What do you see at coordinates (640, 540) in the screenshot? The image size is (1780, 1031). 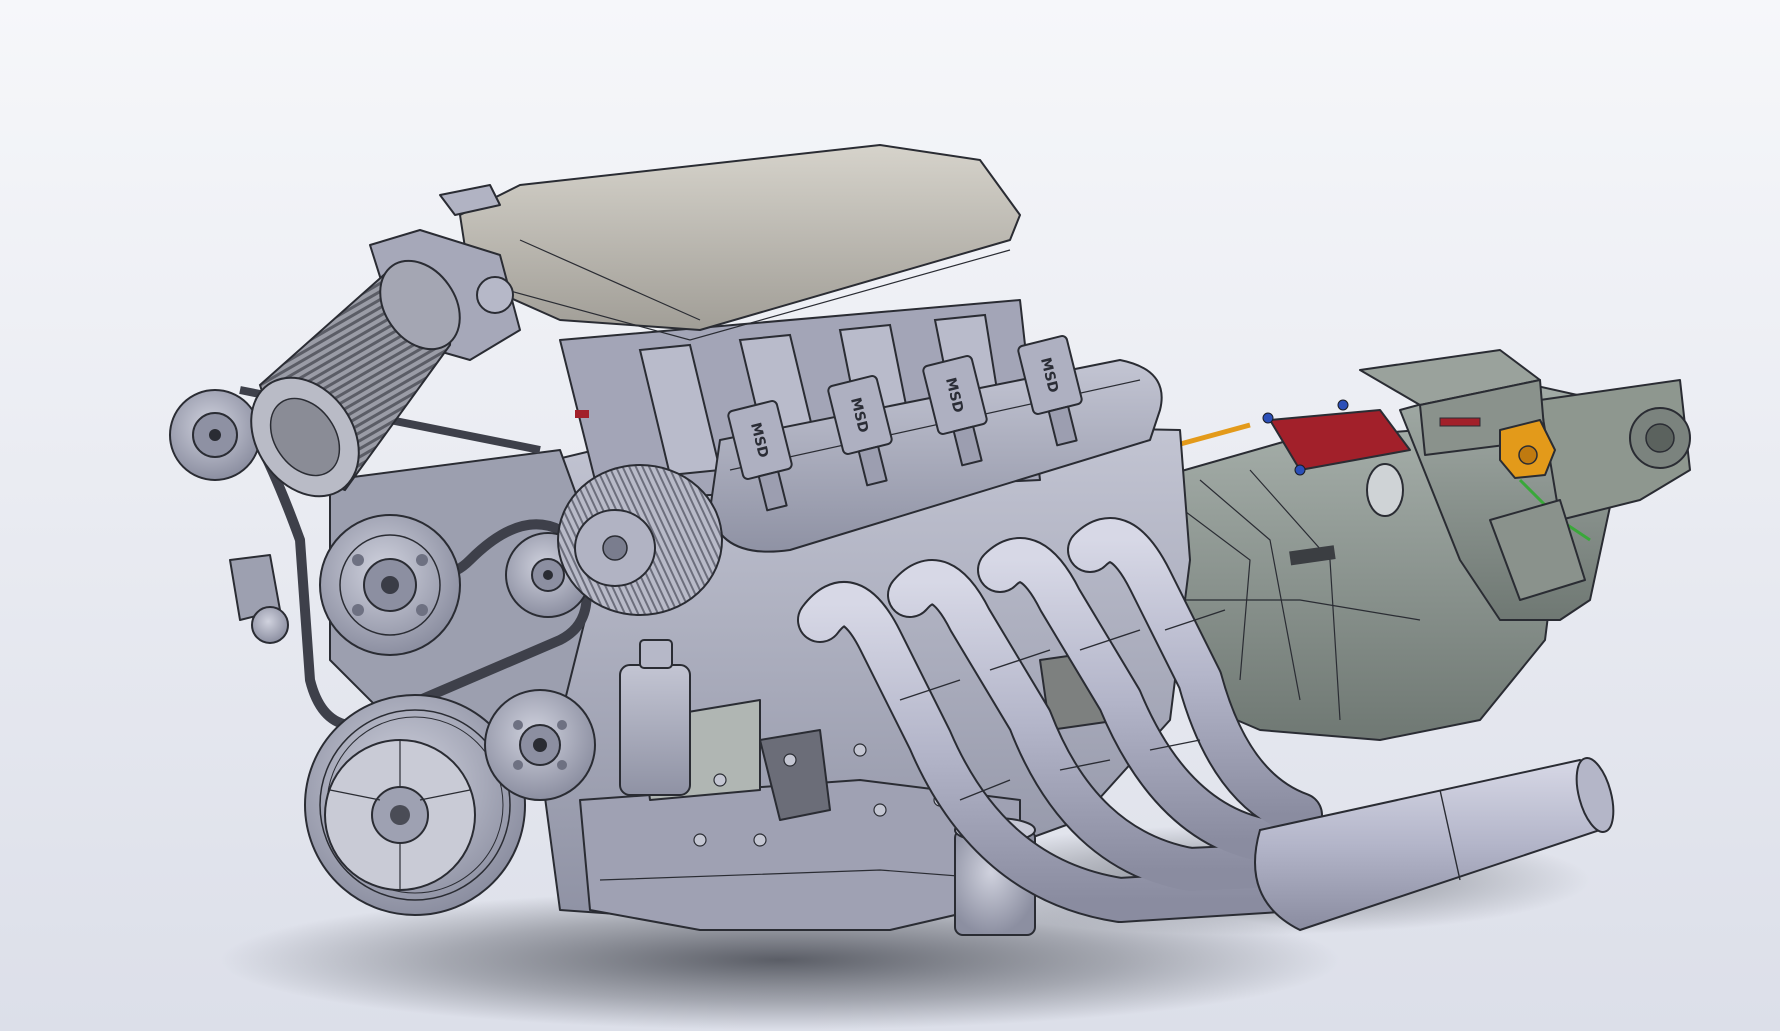 I see `alternator-icon` at bounding box center [640, 540].